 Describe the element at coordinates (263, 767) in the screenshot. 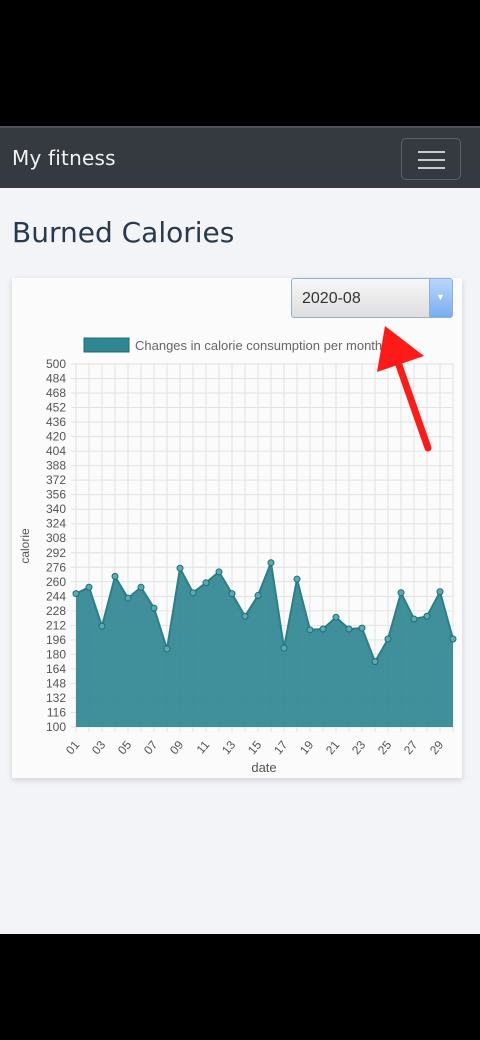

I see `x-axis-title: date` at that location.